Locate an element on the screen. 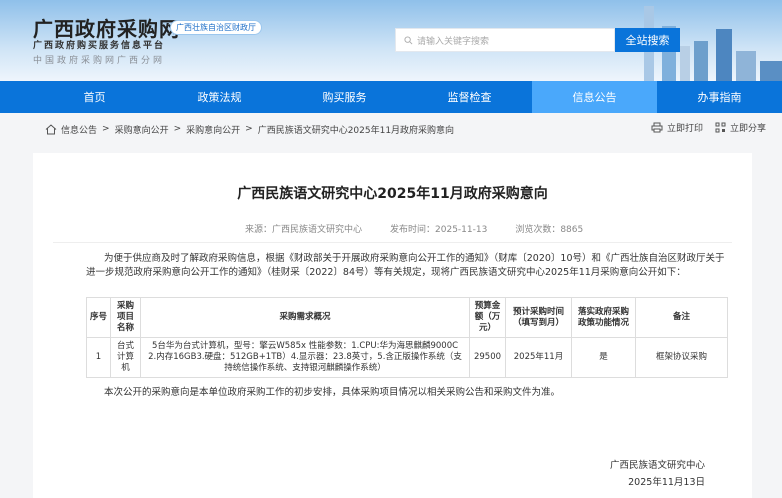 Image resolution: width=782 pixels, height=498 pixels. signature-date: 2025年11月13日 is located at coordinates (666, 482).